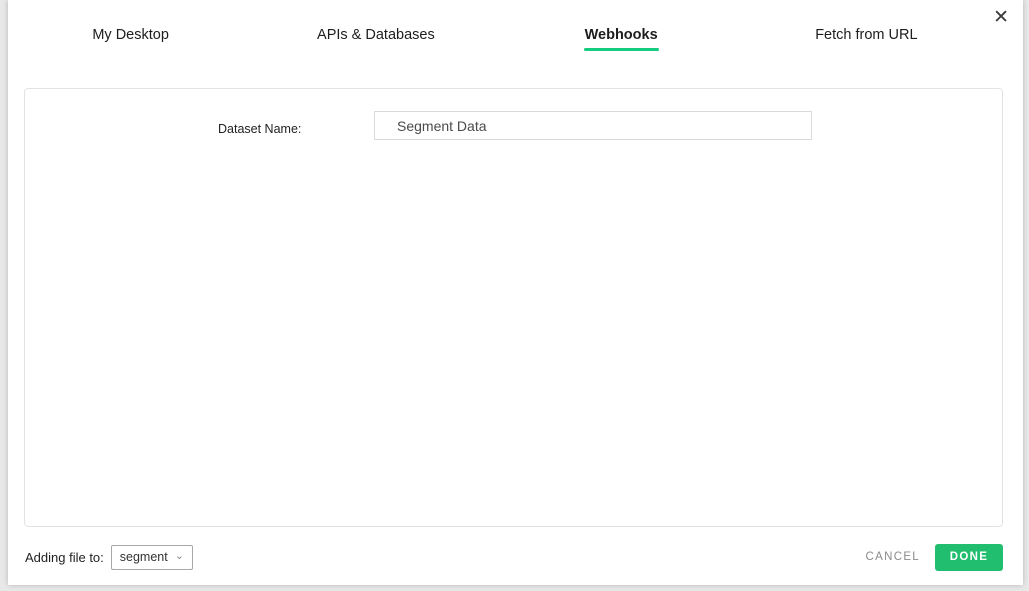 This screenshot has height=591, width=1029. I want to click on action-buttons: CANCEL DONE, so click(934, 557).